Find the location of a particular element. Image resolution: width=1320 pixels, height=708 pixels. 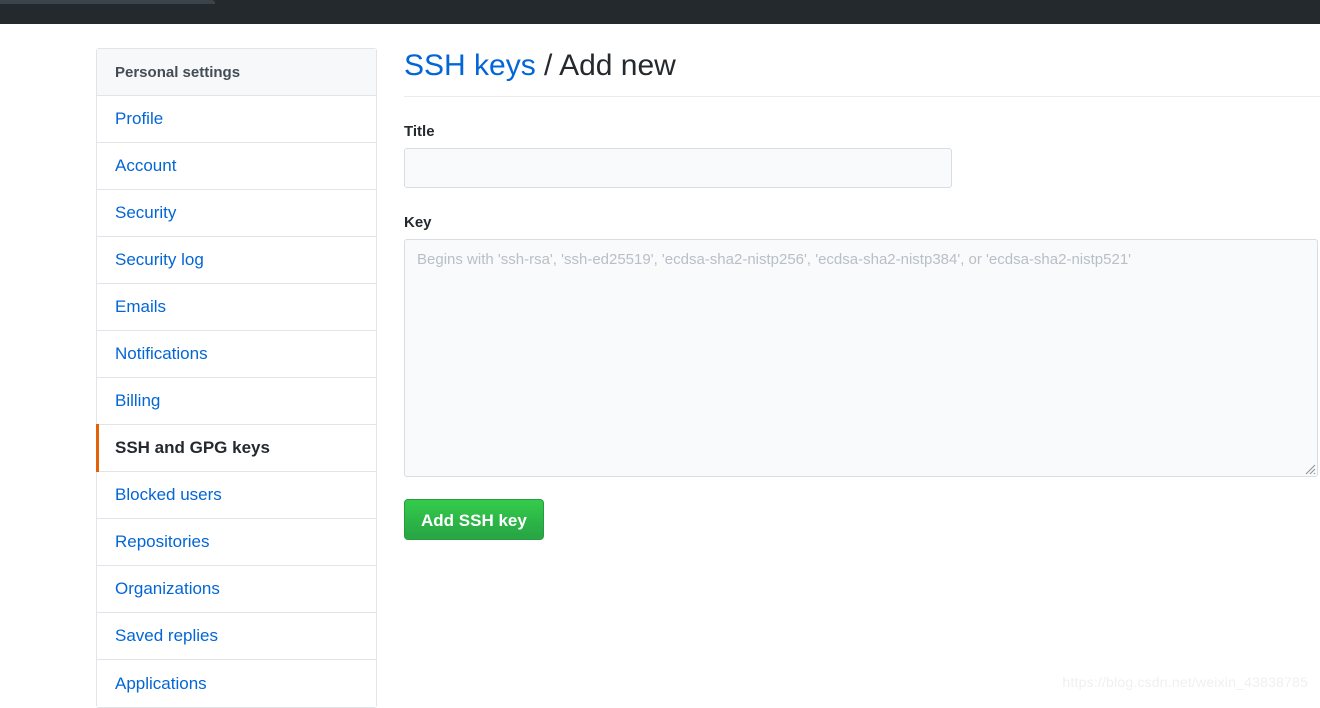

sidebar-item-label: Emails is located at coordinates (141, 306).